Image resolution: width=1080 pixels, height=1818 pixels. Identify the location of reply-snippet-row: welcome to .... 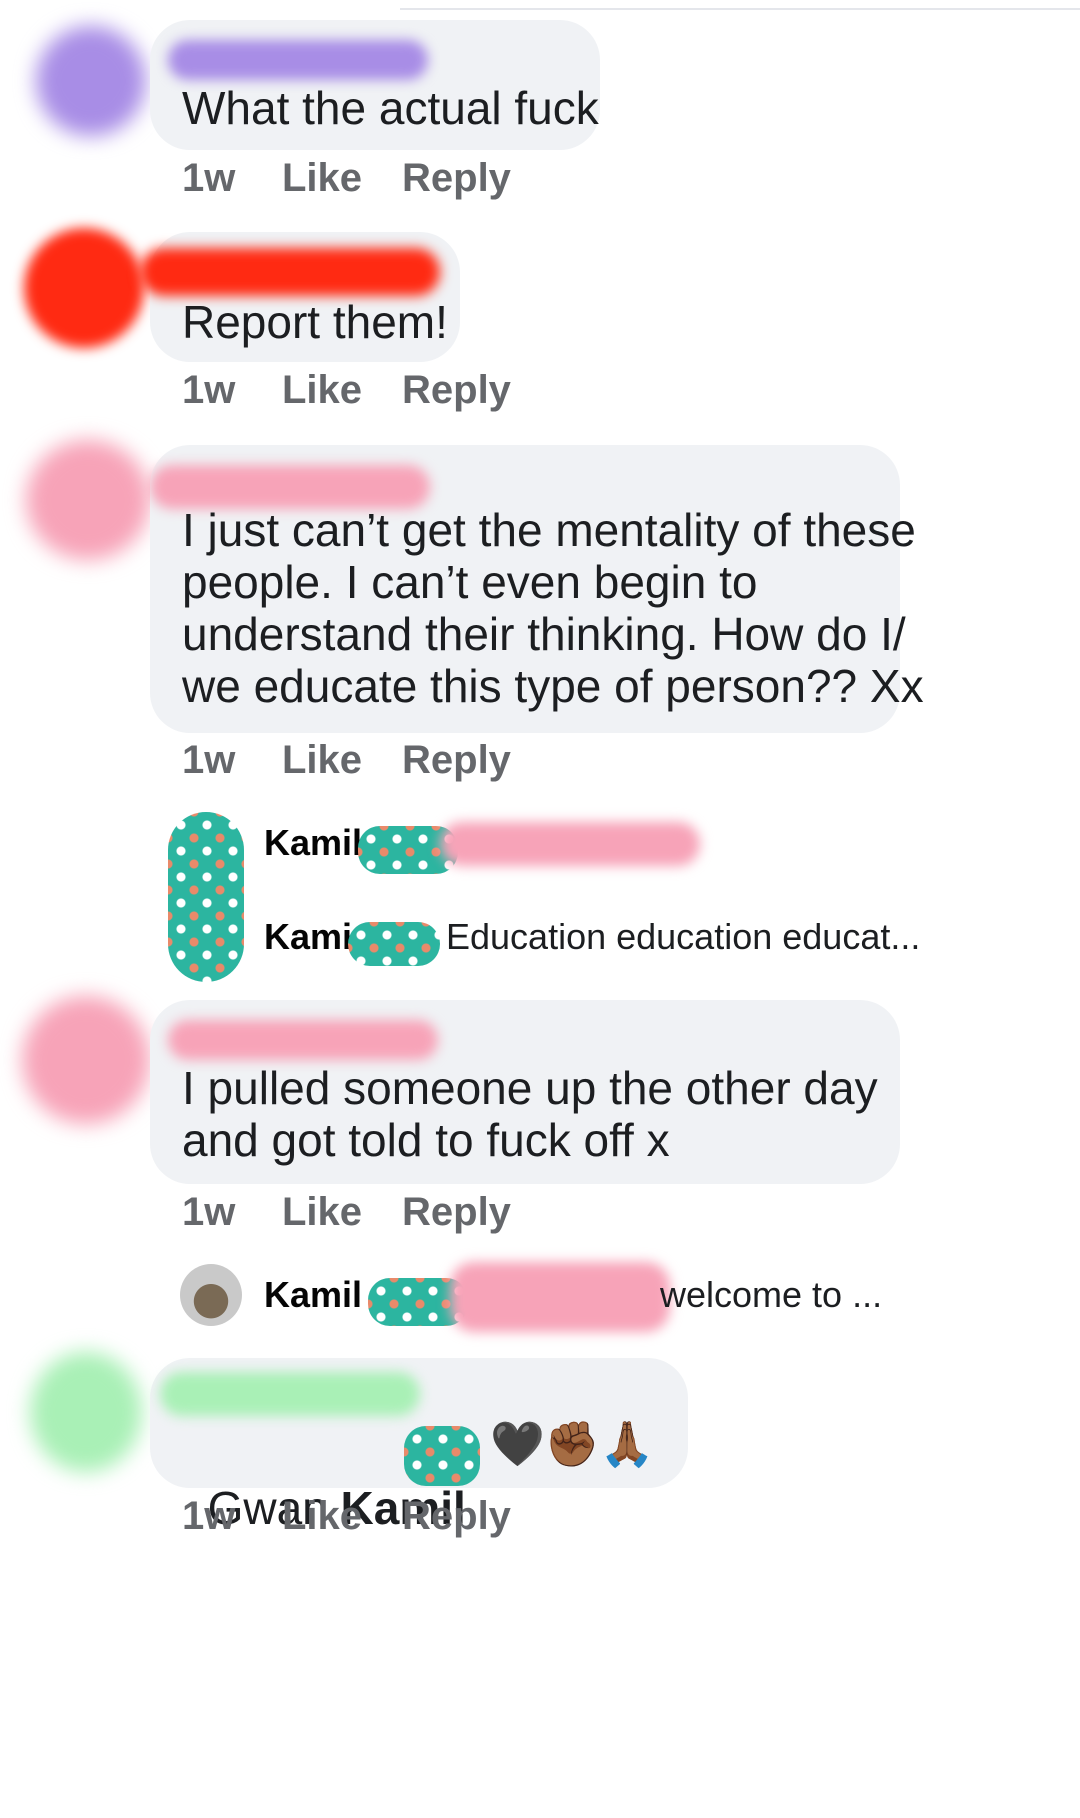
(771, 1295).